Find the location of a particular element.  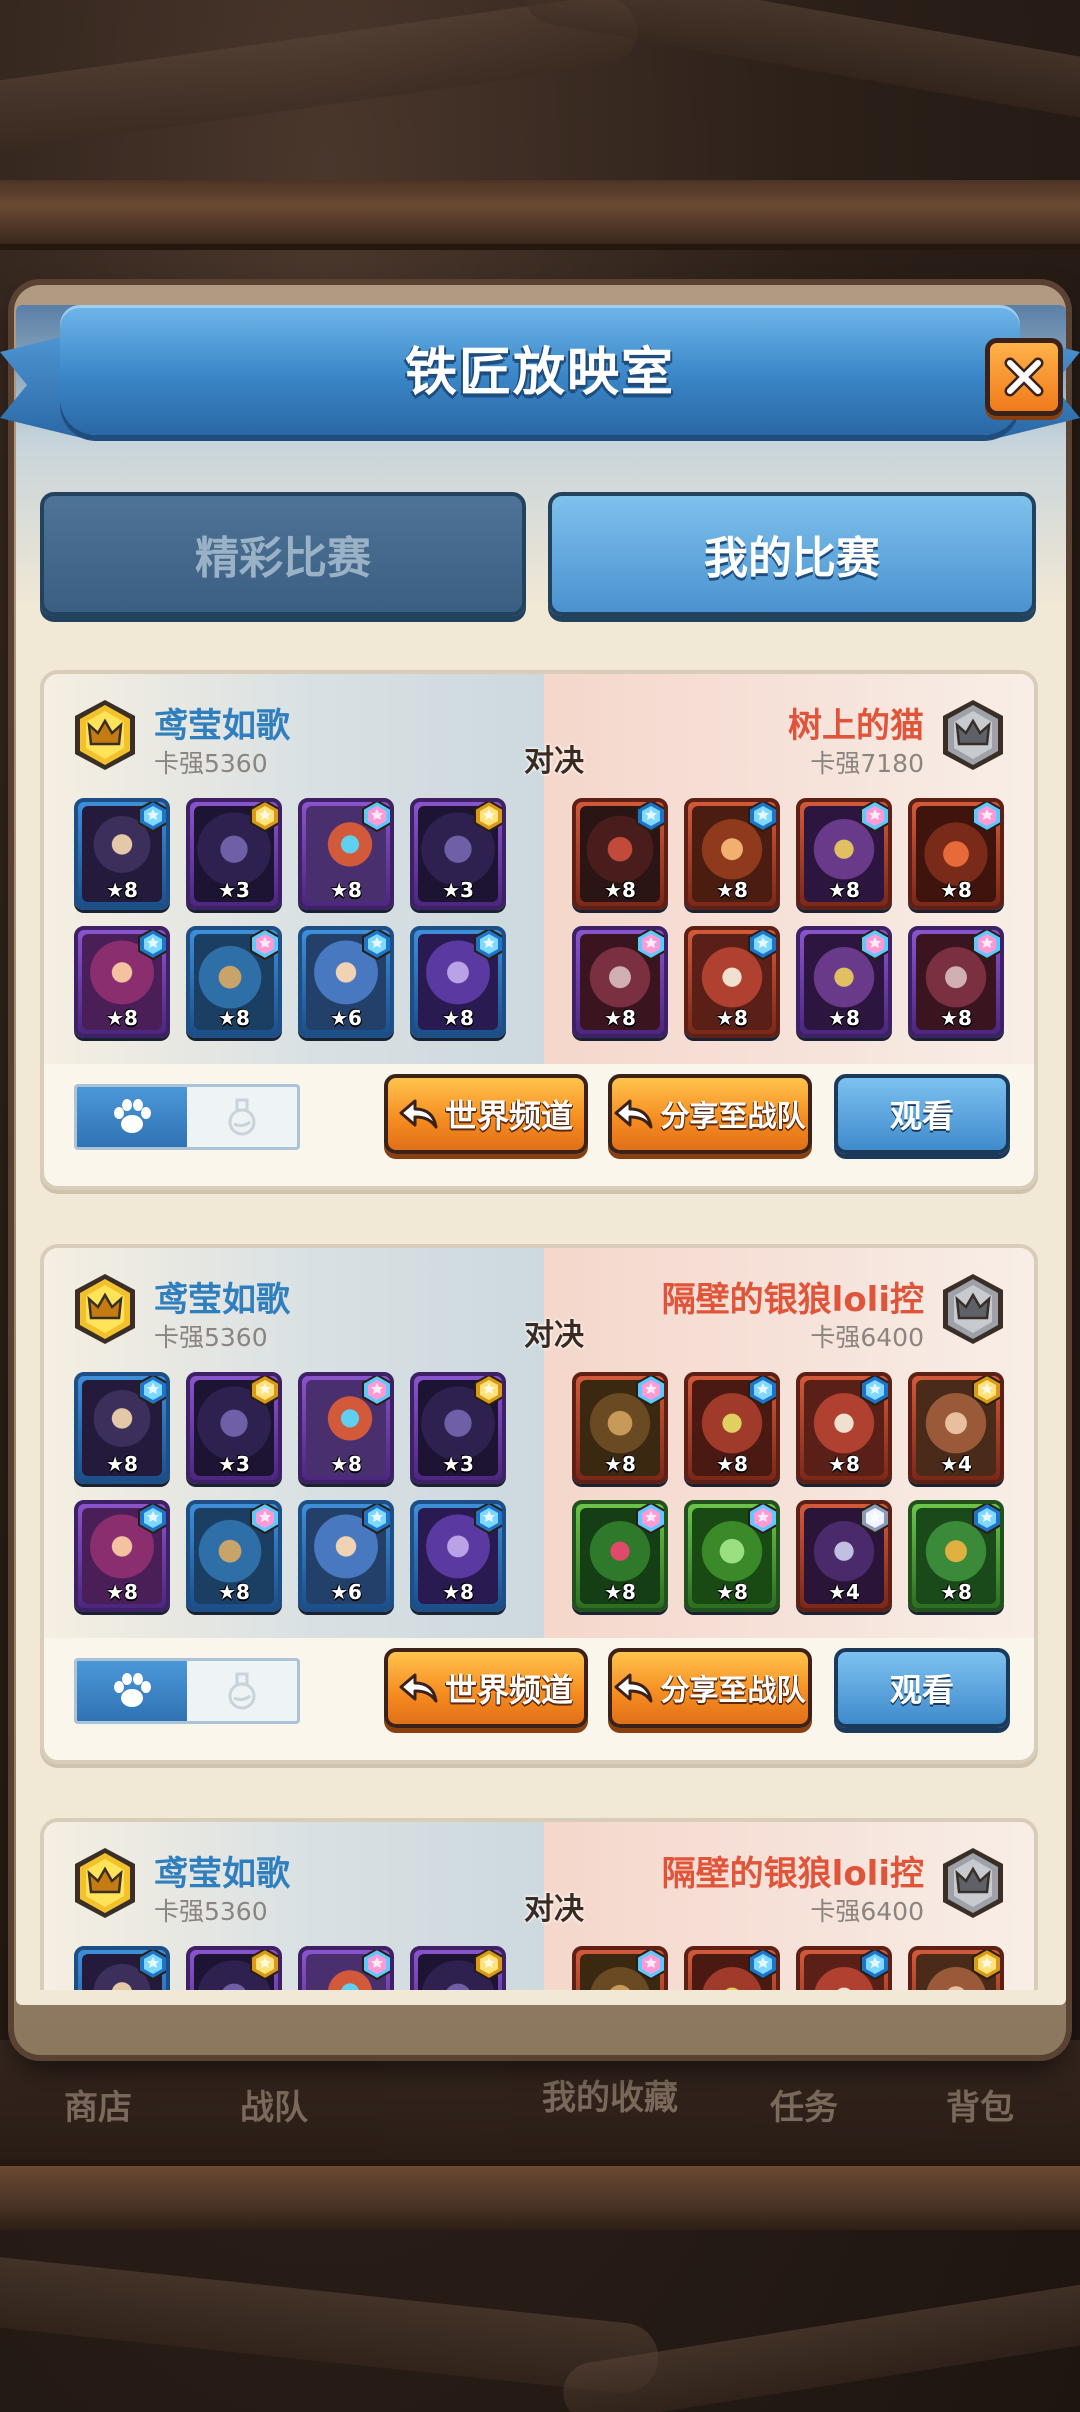

nav-tasks: 任务 is located at coordinates (804, 2108).